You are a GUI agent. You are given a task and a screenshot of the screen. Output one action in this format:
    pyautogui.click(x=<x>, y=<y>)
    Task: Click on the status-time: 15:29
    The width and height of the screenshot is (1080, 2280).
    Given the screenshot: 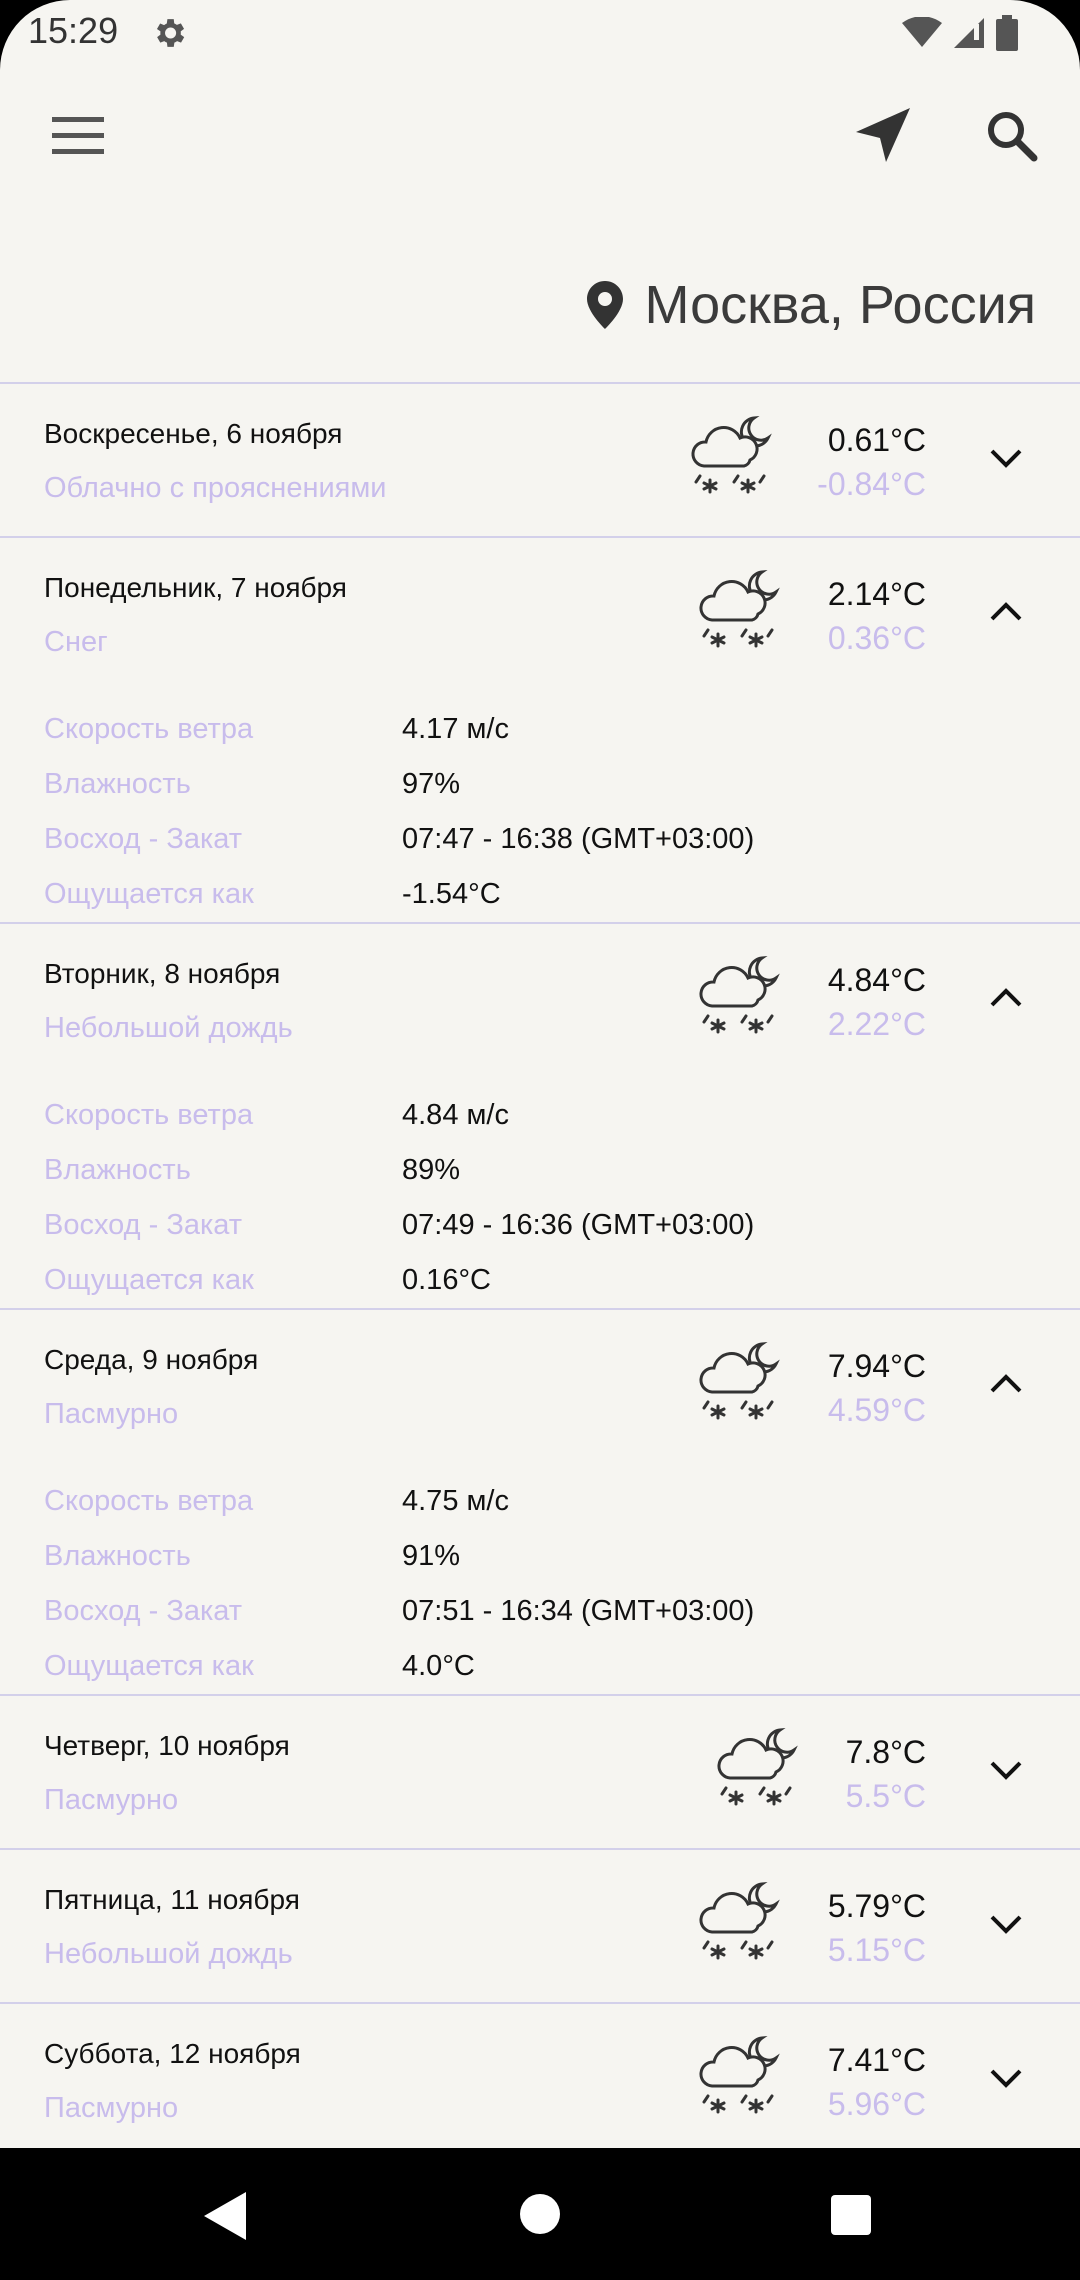 What is the action you would take?
    pyautogui.click(x=73, y=30)
    